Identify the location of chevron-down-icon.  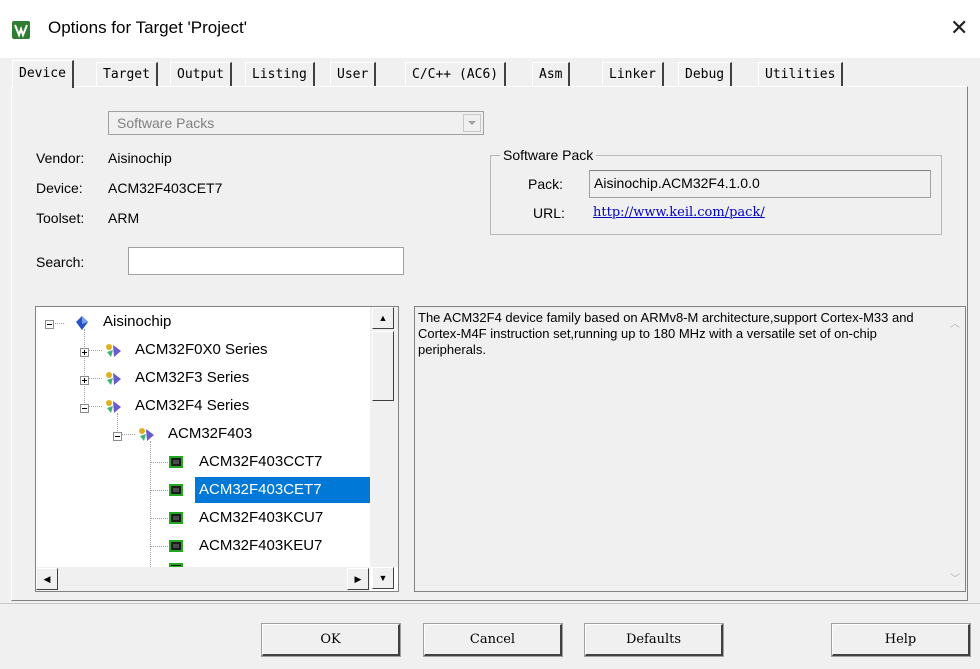
(472, 123).